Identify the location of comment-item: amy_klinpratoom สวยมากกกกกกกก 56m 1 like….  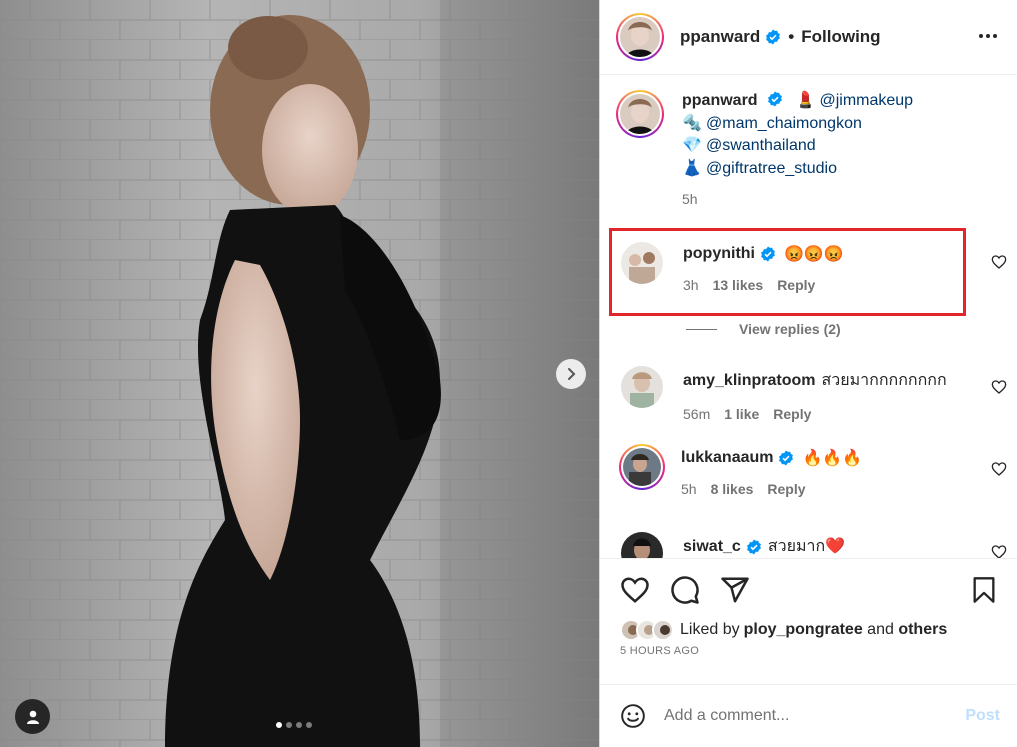
(816, 394).